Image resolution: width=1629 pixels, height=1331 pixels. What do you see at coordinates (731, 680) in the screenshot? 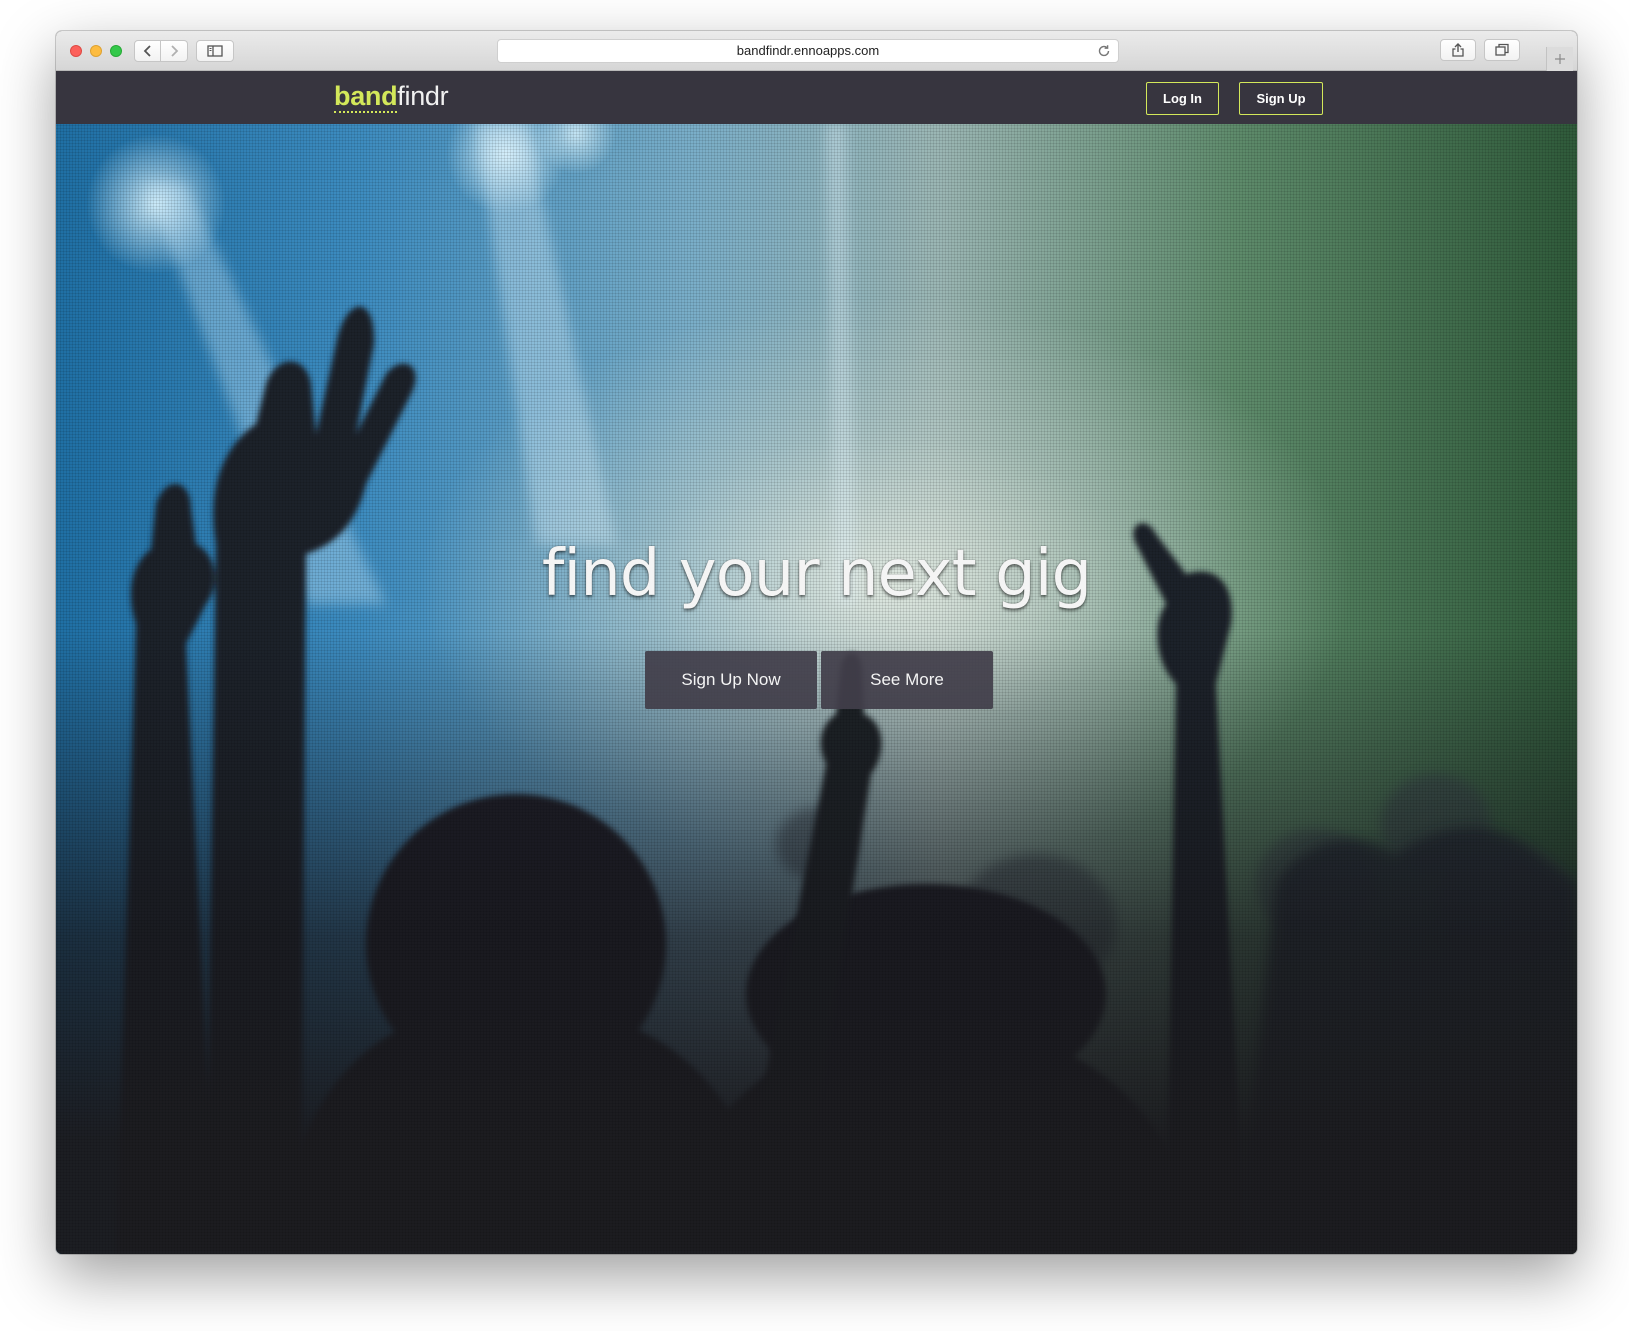
I see `signup-now-button: Sign Up Now` at bounding box center [731, 680].